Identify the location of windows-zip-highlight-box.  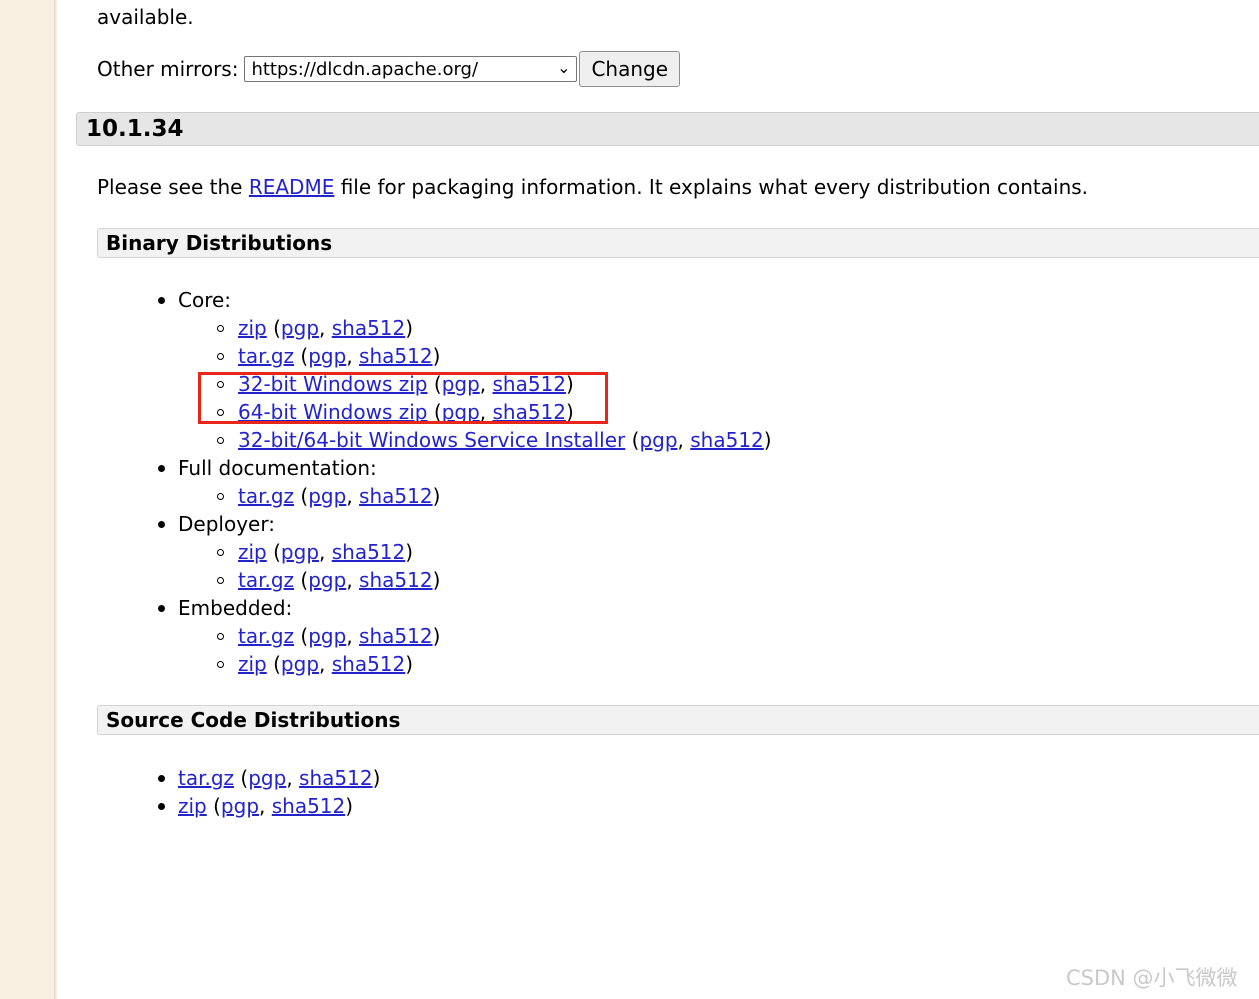
(403, 398).